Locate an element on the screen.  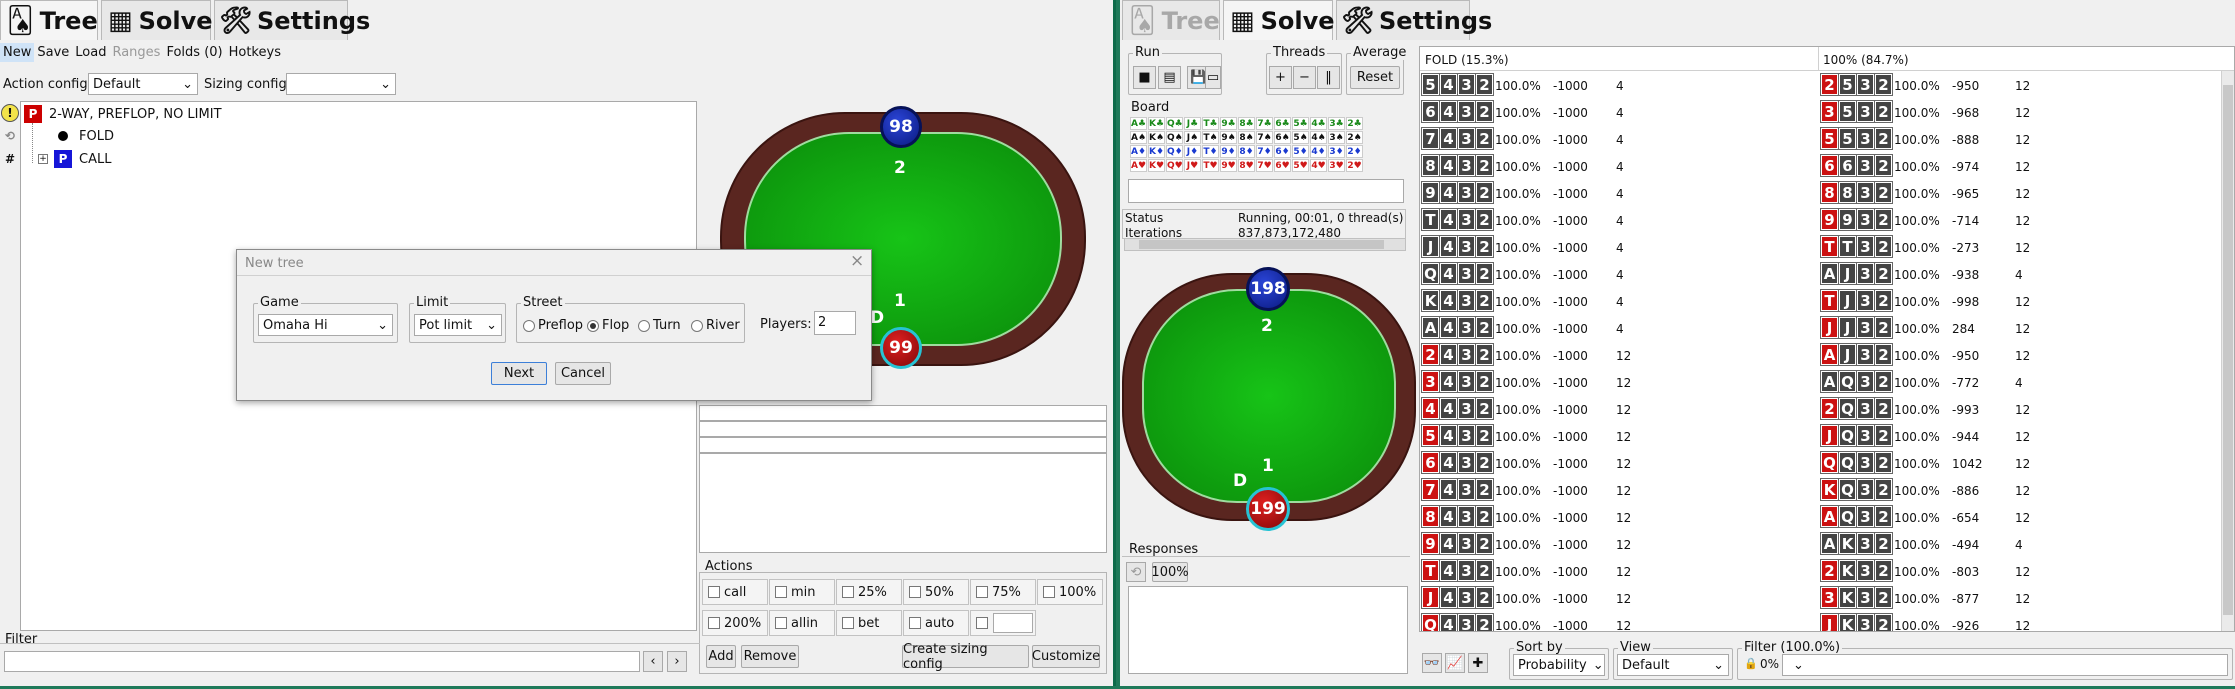
board-card: 9♦ is located at coordinates (1228, 151).